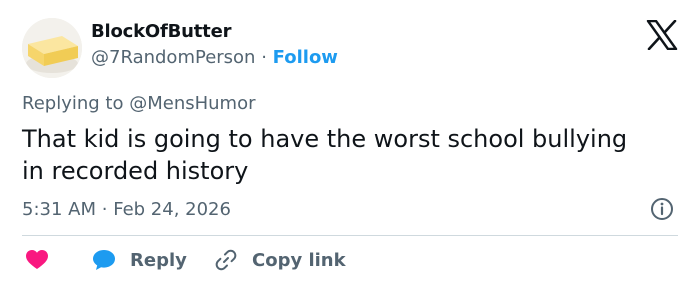 Image resolution: width=700 pixels, height=287 pixels. Describe the element at coordinates (350, 235) in the screenshot. I see `divider` at that location.